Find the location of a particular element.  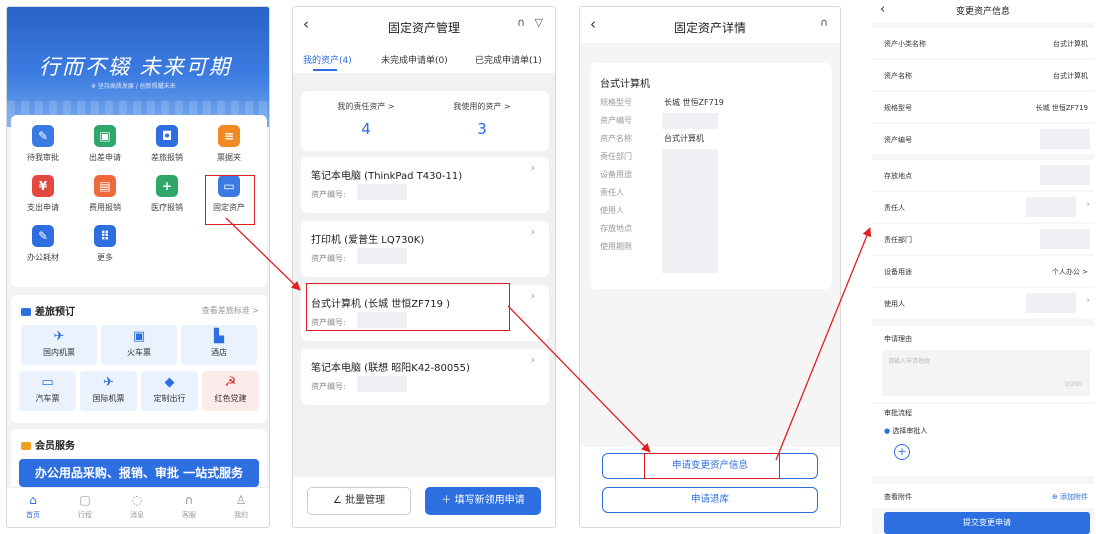

form-row: 规格型号 长城 世恒ZF719 is located at coordinates (983, 107).